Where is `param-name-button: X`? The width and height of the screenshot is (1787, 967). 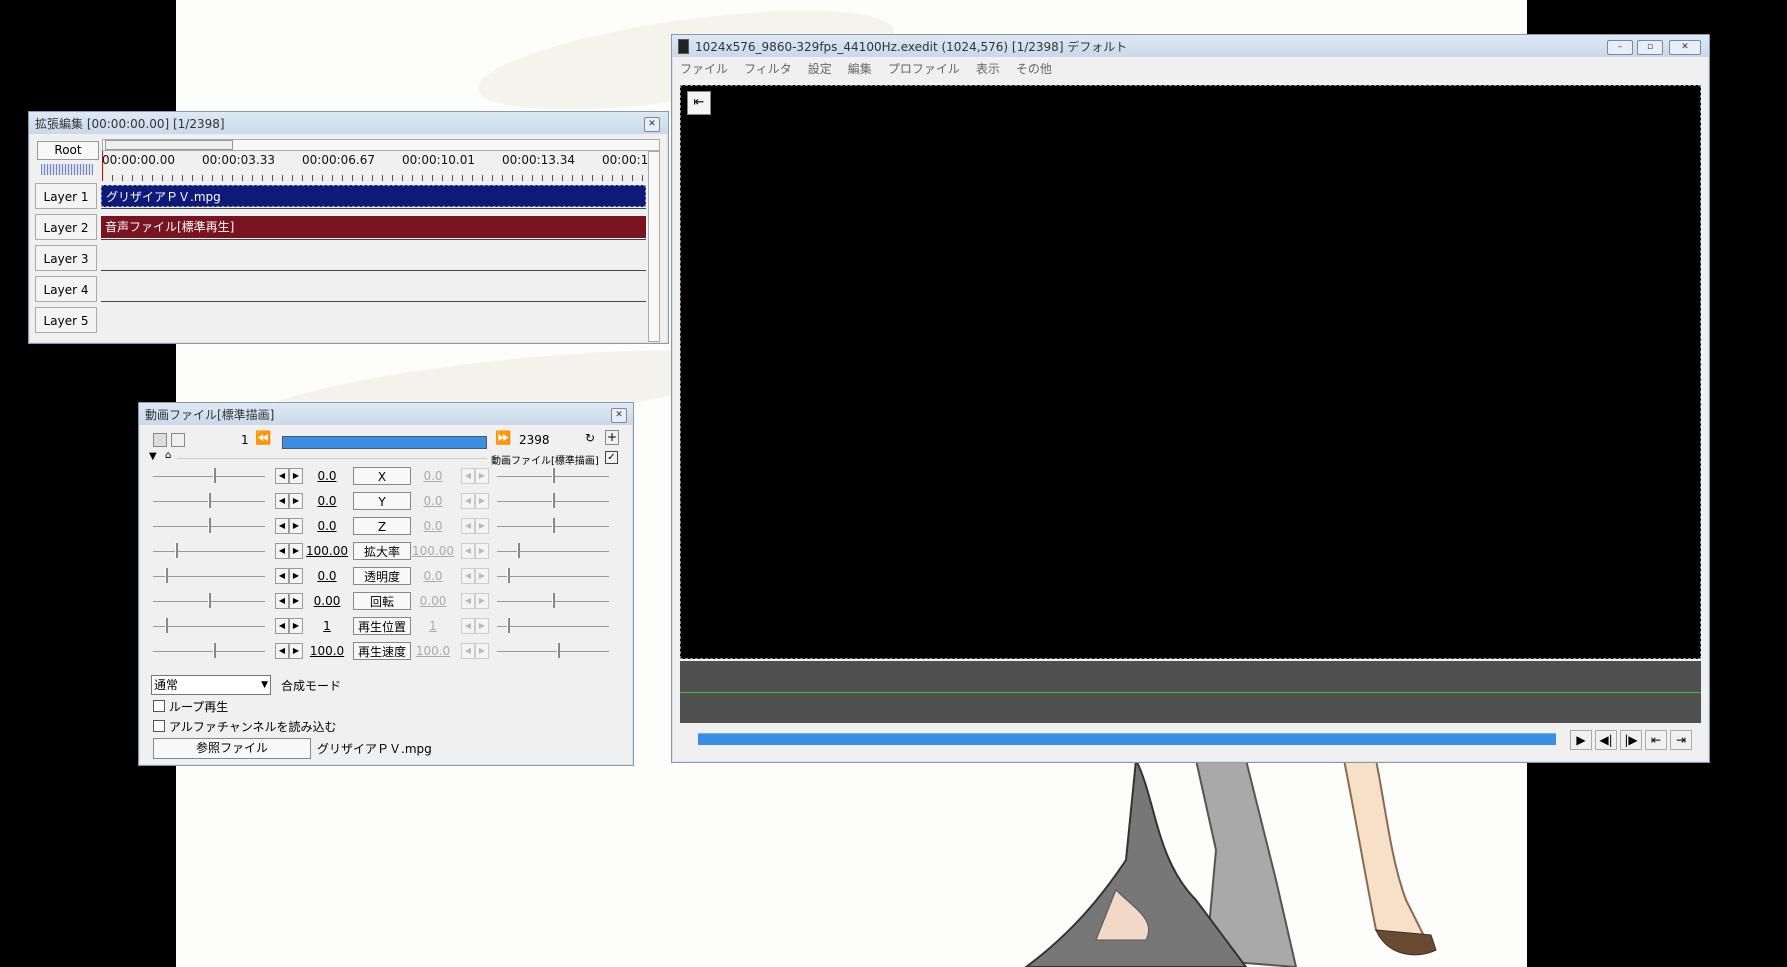
param-name-button: X is located at coordinates (382, 476).